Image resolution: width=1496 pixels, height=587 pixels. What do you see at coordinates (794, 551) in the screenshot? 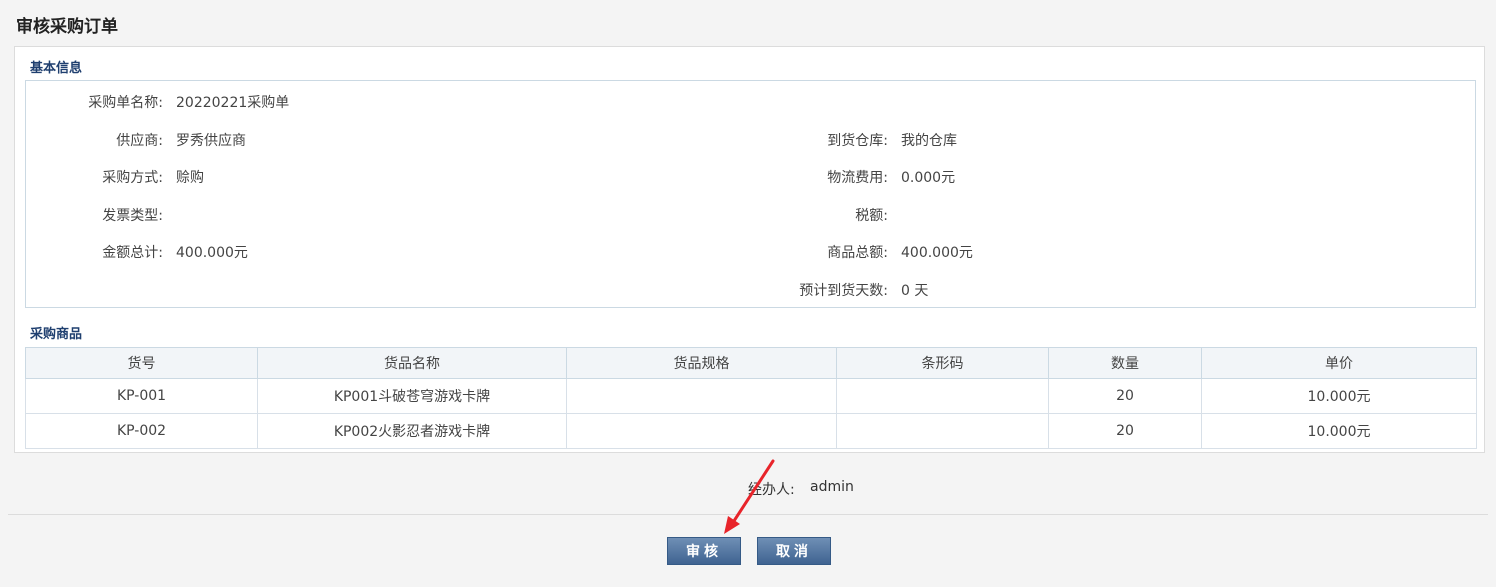
I see `cancel-button: 取消` at bounding box center [794, 551].